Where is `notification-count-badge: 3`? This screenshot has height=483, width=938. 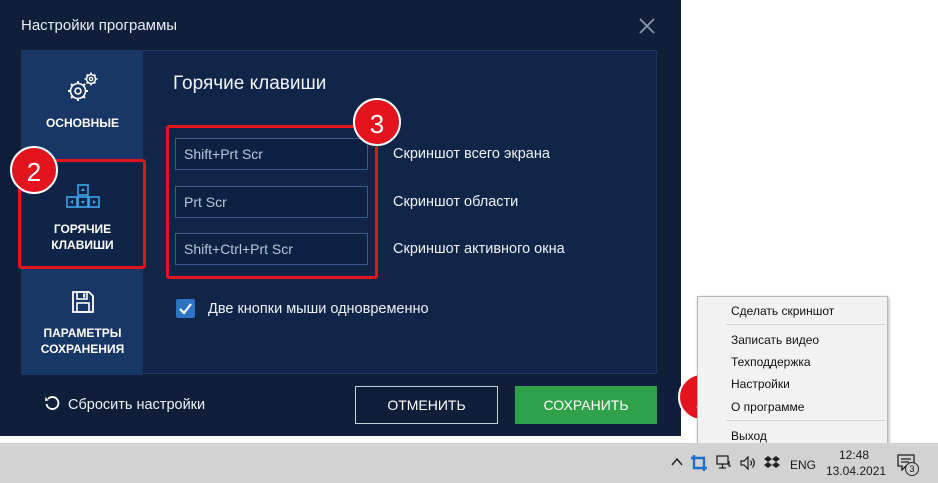
notification-count-badge: 3 is located at coordinates (912, 469).